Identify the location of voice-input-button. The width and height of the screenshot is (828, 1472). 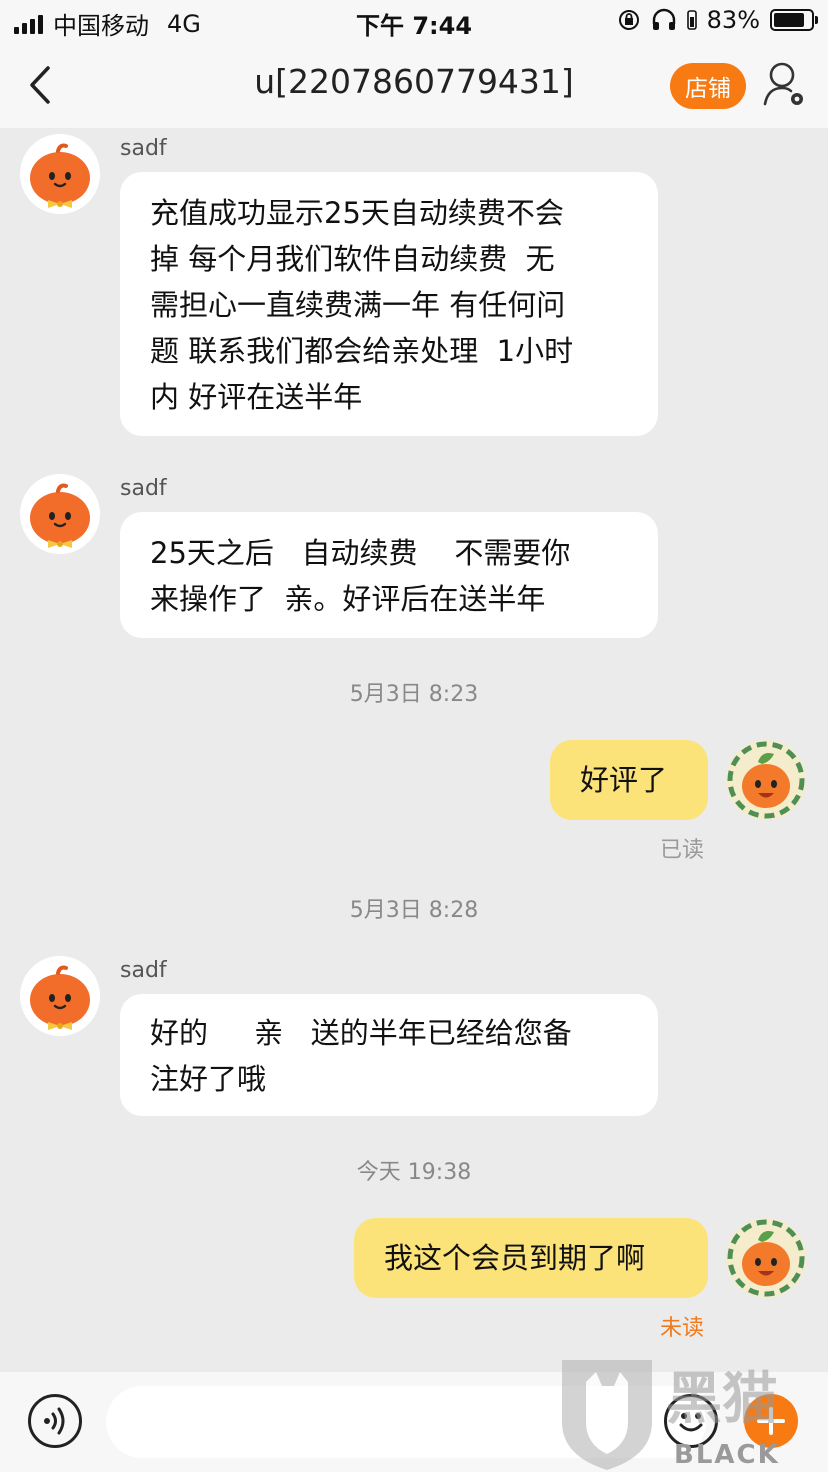
(55, 1421).